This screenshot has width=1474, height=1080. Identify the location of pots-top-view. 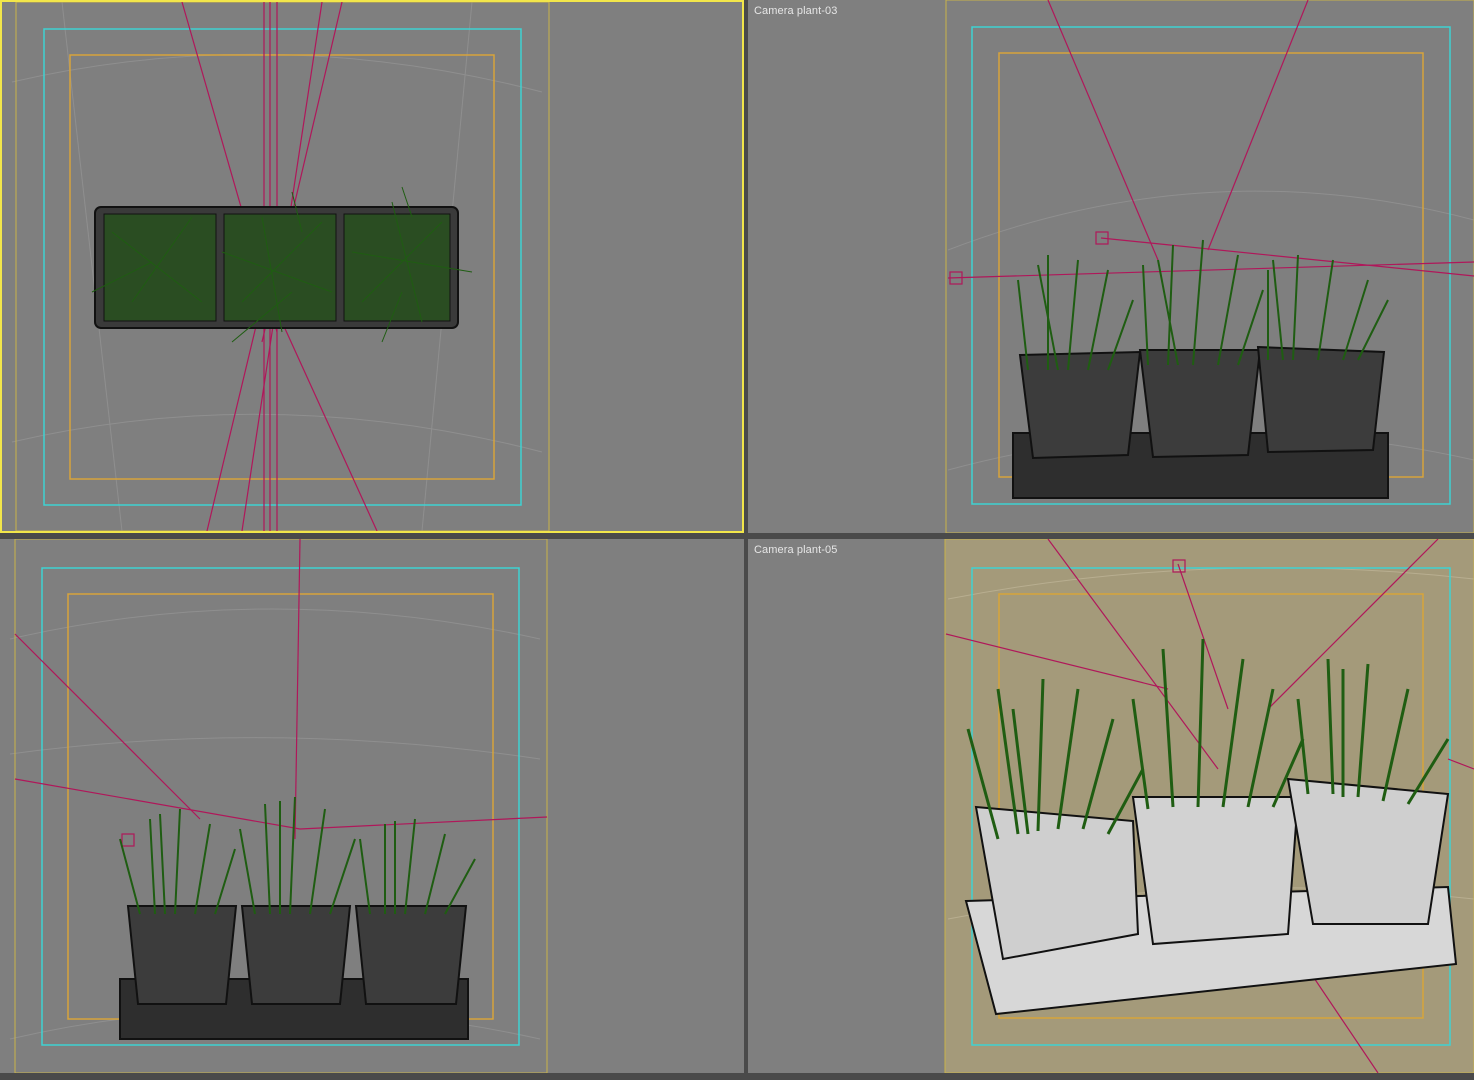
(282, 264).